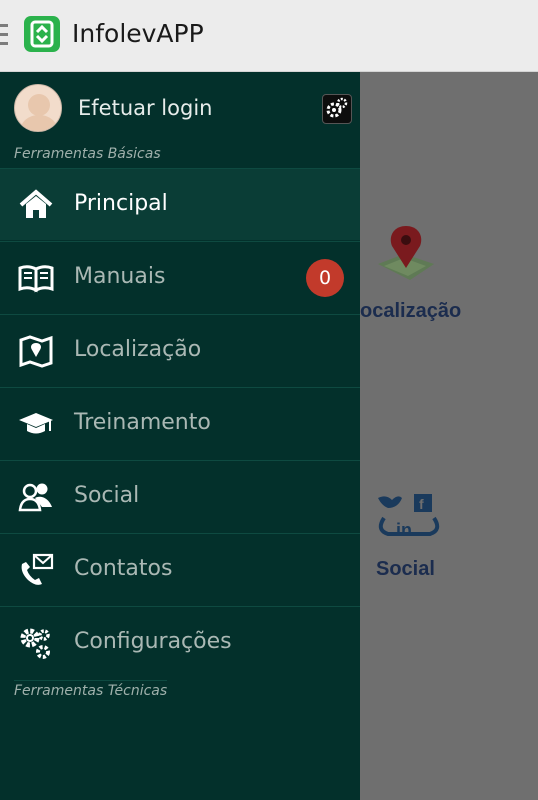  What do you see at coordinates (180, 569) in the screenshot?
I see `menu-item-contatos: Contatos` at bounding box center [180, 569].